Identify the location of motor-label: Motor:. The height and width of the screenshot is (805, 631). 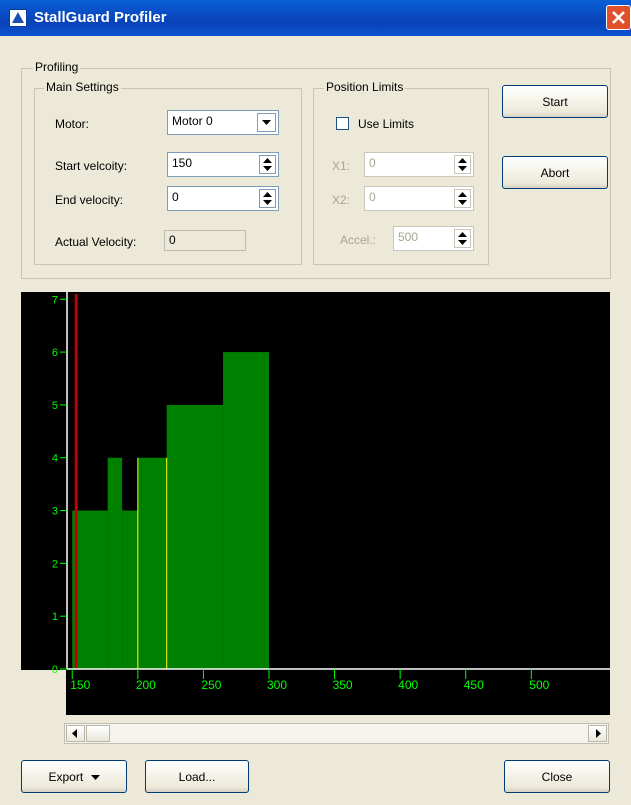
(72, 124).